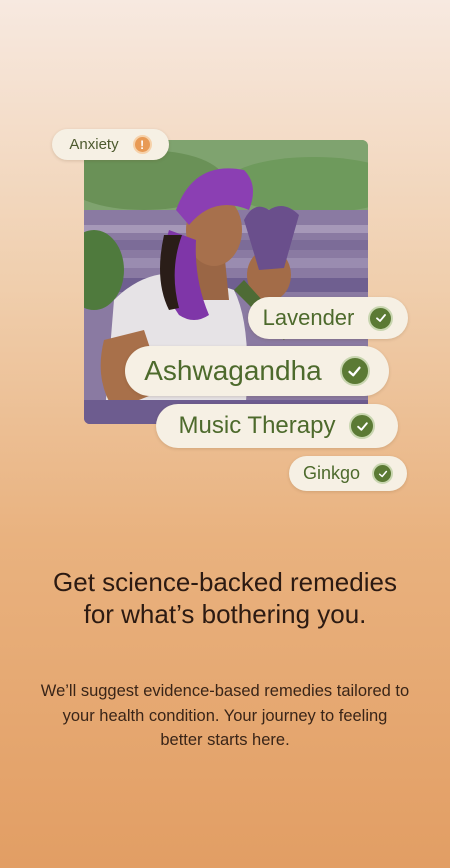 This screenshot has height=868, width=450. What do you see at coordinates (308, 317) in the screenshot?
I see `tag-lavender-label: Lavender` at bounding box center [308, 317].